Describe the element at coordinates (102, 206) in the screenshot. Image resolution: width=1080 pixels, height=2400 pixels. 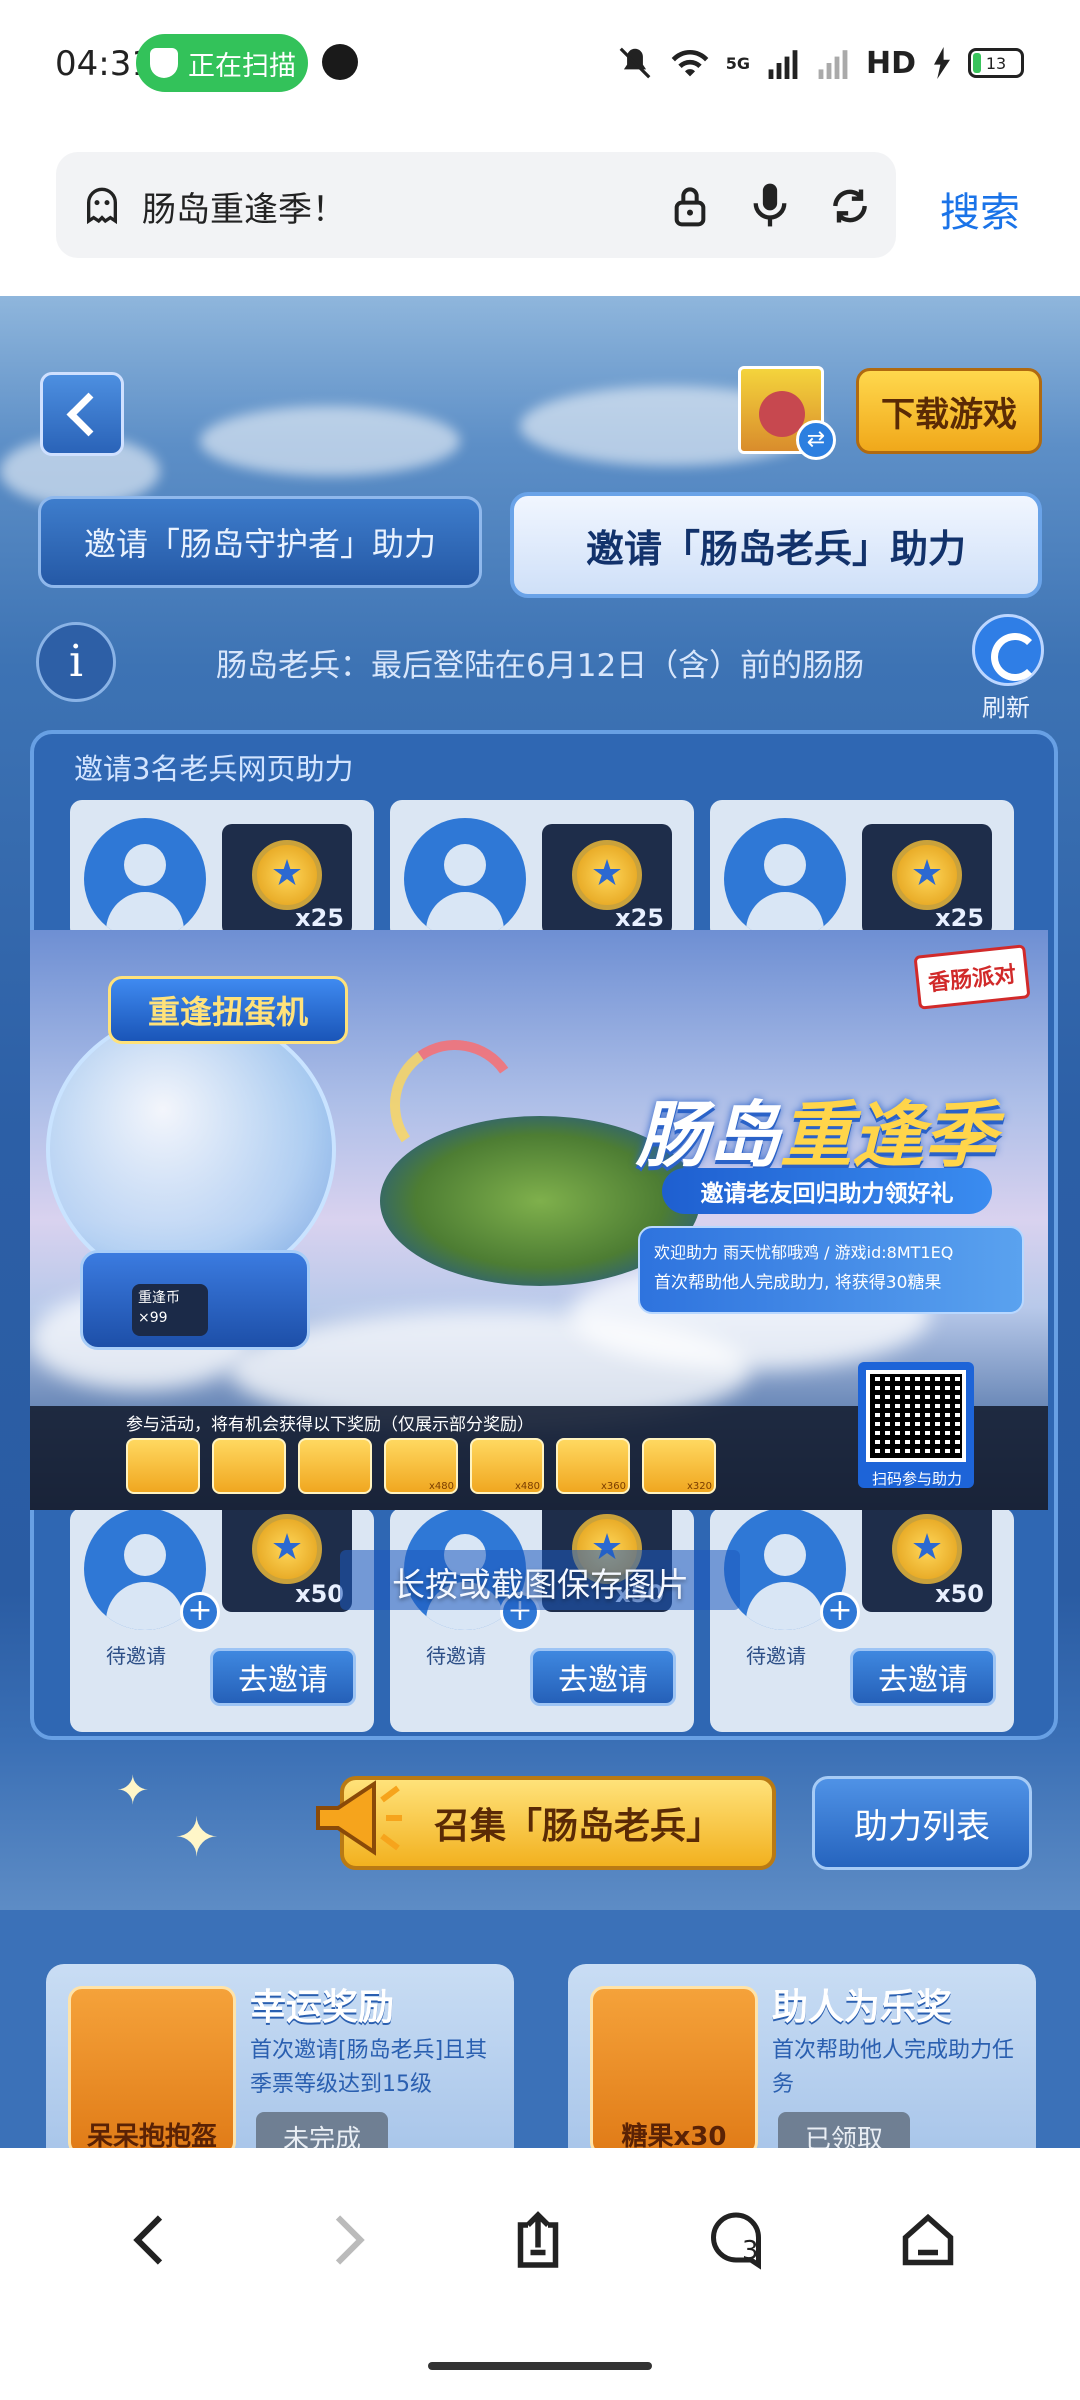
I see `ghost-icon` at that location.